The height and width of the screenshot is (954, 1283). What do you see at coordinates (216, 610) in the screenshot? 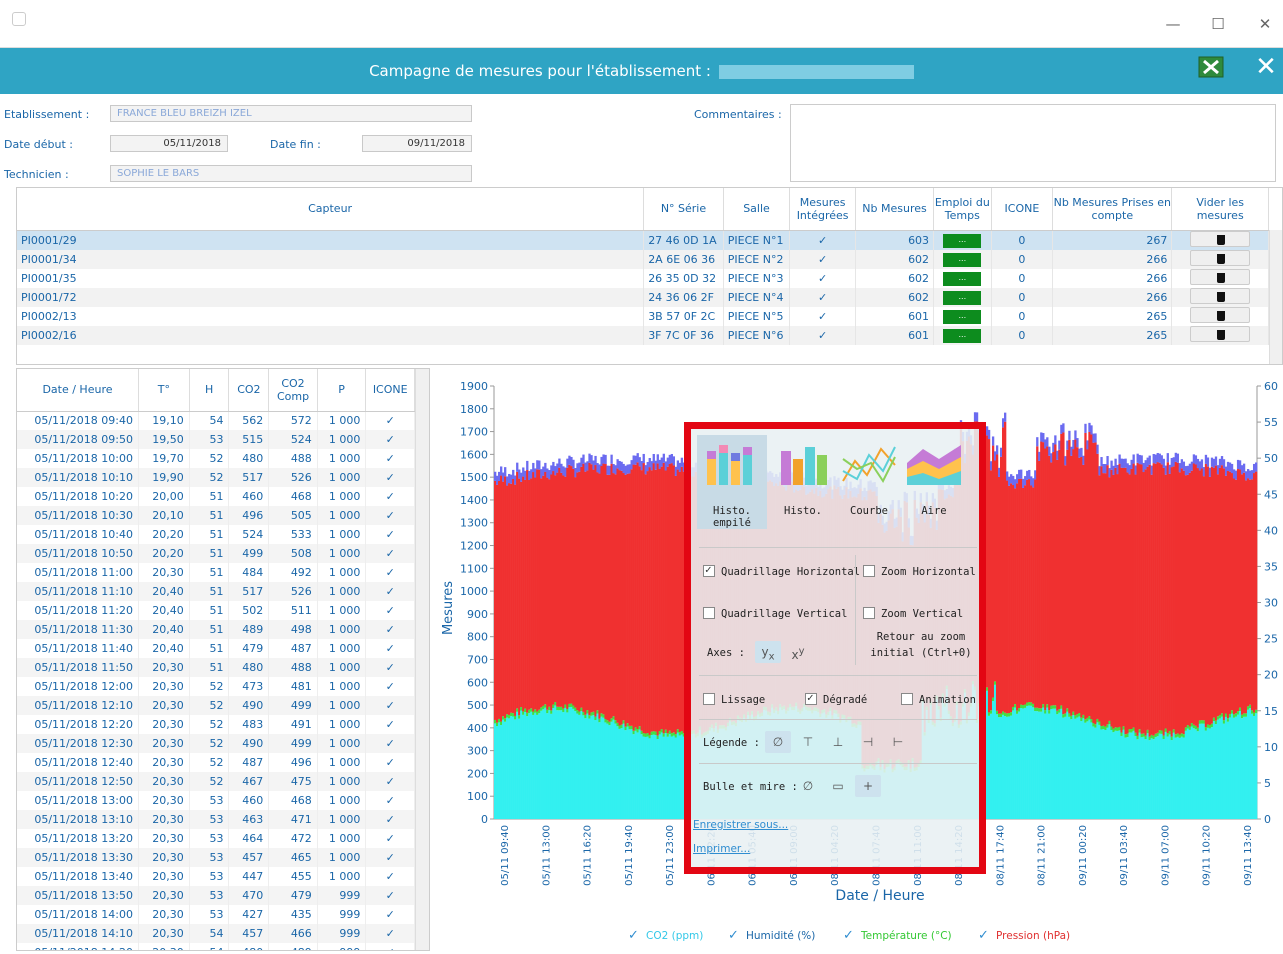
I see `measure-row: 05/11/2018 11:20 20,40 51 502 511 1 000 ✓` at bounding box center [216, 610].